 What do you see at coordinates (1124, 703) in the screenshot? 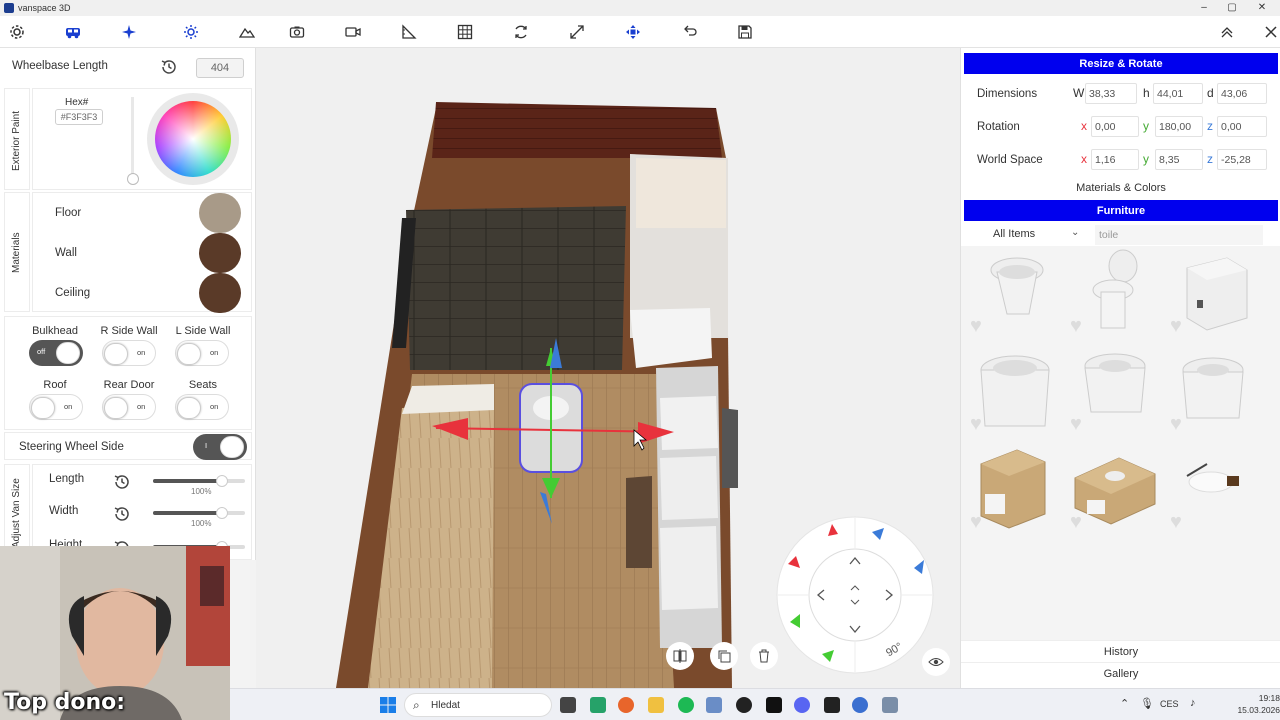
I see `tray-chevron-up-icon: ⌃` at bounding box center [1124, 703].